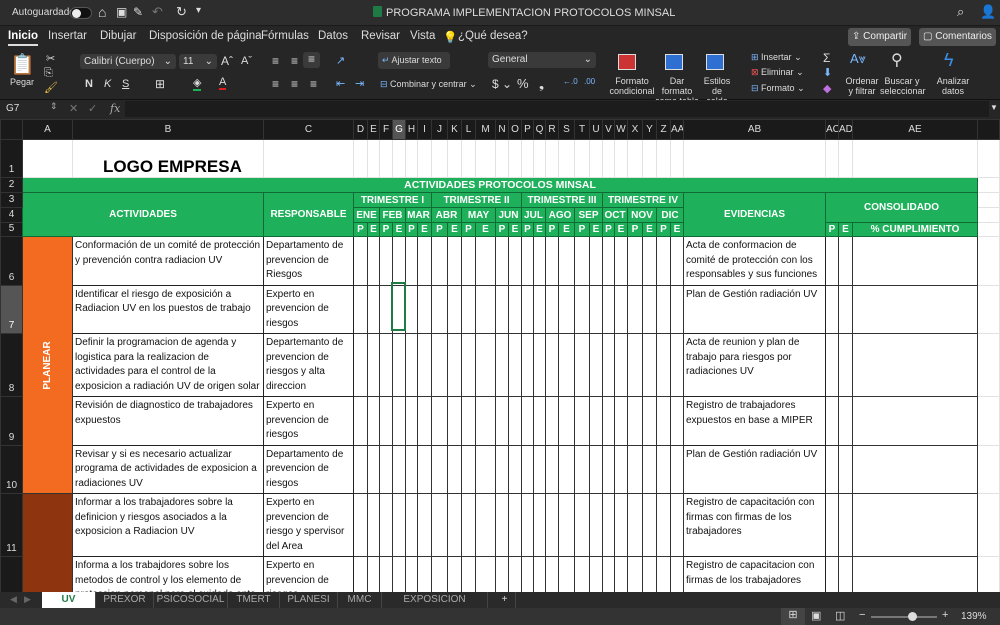 Image resolution: width=1000 pixels, height=625 pixels. Describe the element at coordinates (832, 574) in the screenshot. I see `planned-total-cell` at that location.